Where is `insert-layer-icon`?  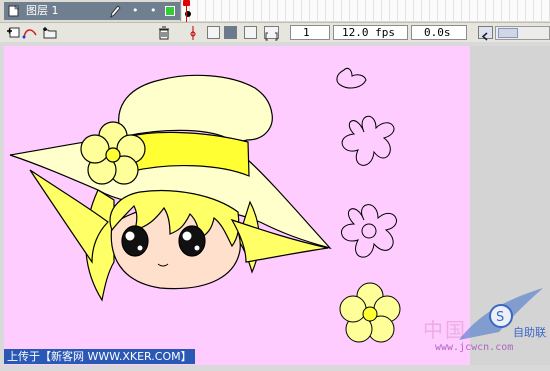 insert-layer-icon is located at coordinates (13, 32).